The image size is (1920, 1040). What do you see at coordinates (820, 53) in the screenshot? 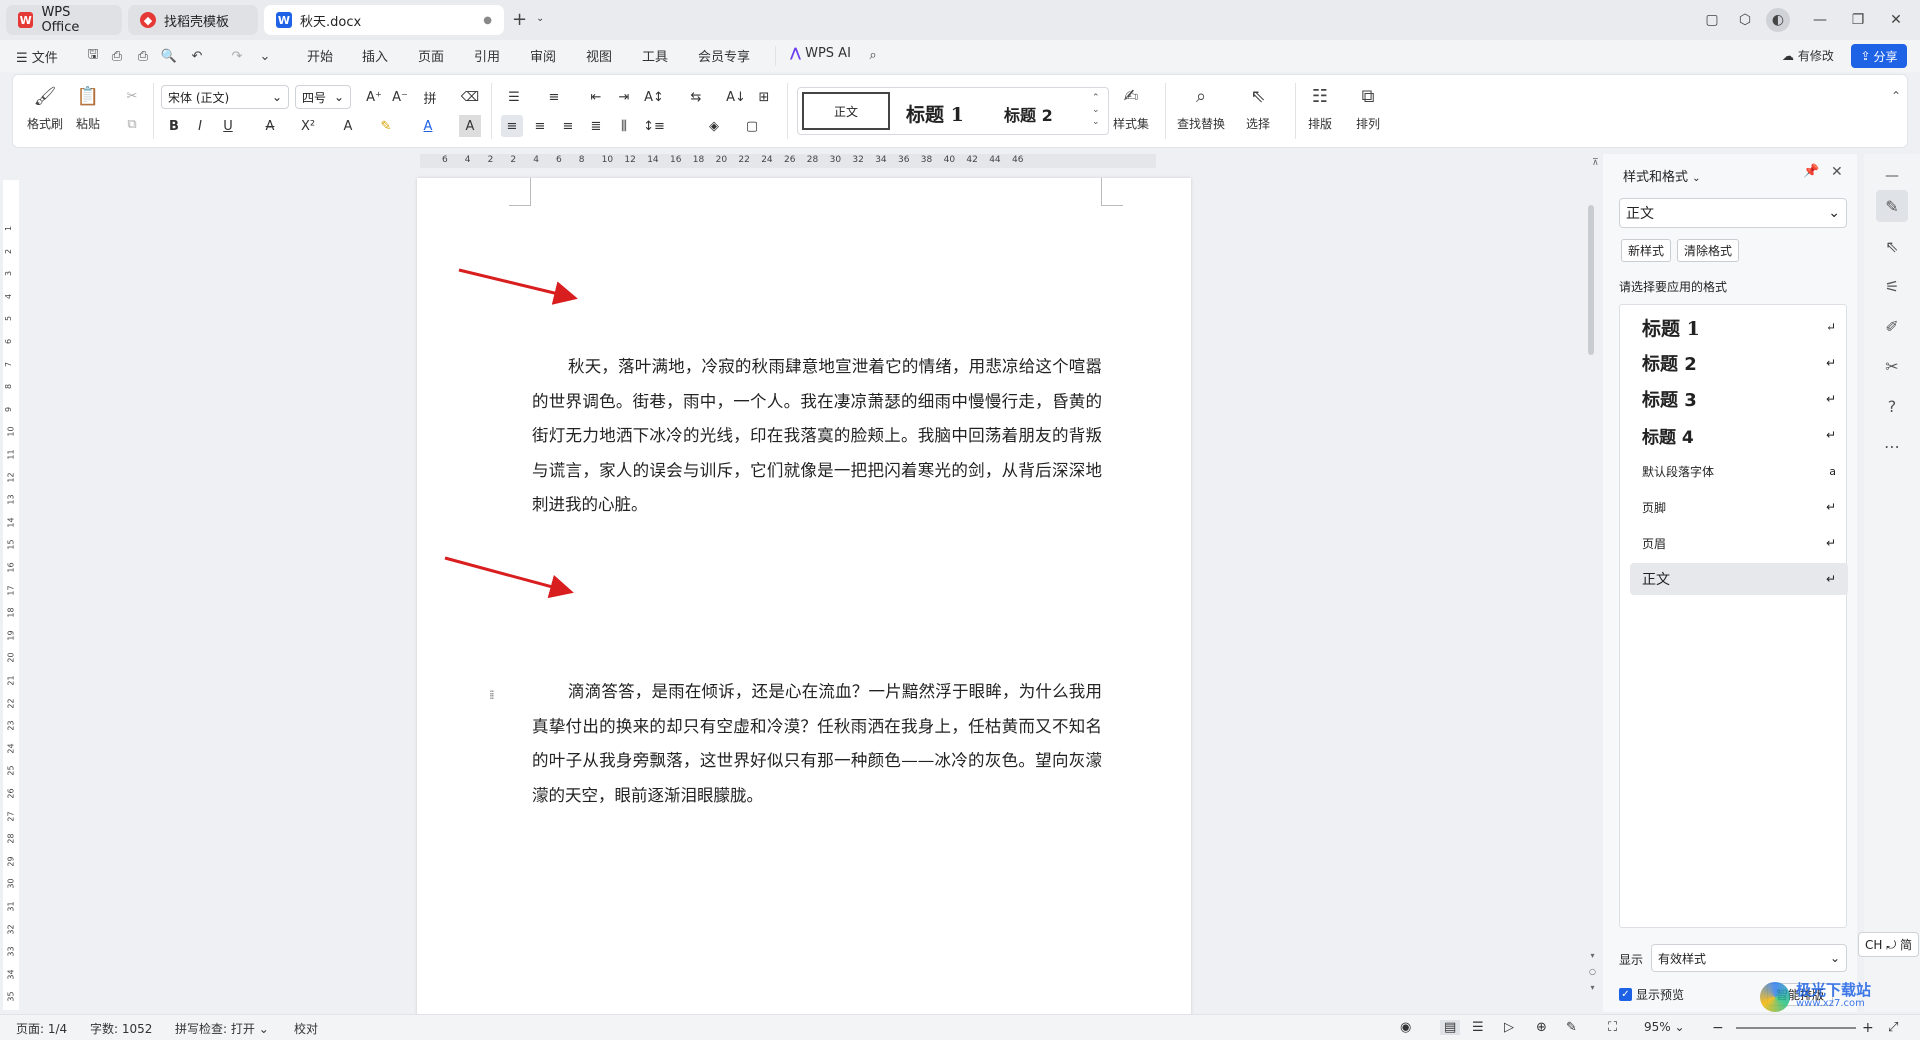
I see `wps-ai-button: ⋀ WPS AI` at bounding box center [820, 53].